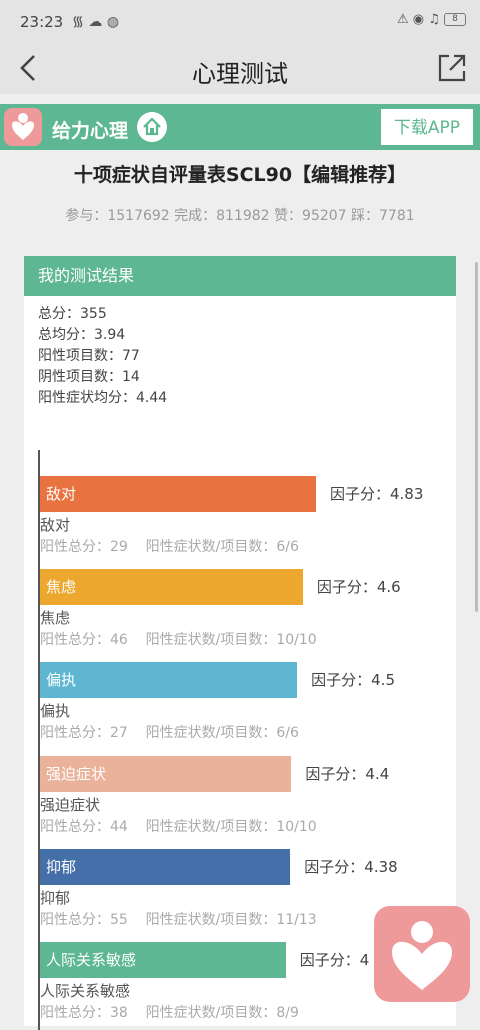 The image size is (480, 1030). Describe the element at coordinates (89, 377) in the screenshot. I see `negative-item-count: 阴性项目数：14` at that location.